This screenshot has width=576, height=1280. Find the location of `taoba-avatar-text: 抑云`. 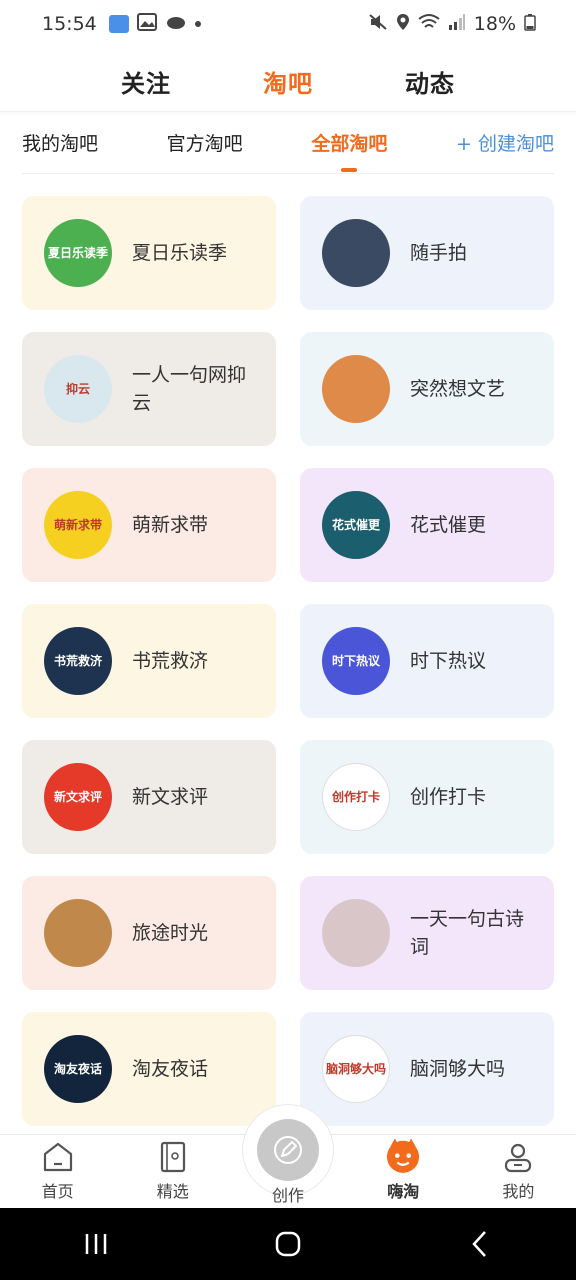

taoba-avatar-text: 抑云 is located at coordinates (77, 389).